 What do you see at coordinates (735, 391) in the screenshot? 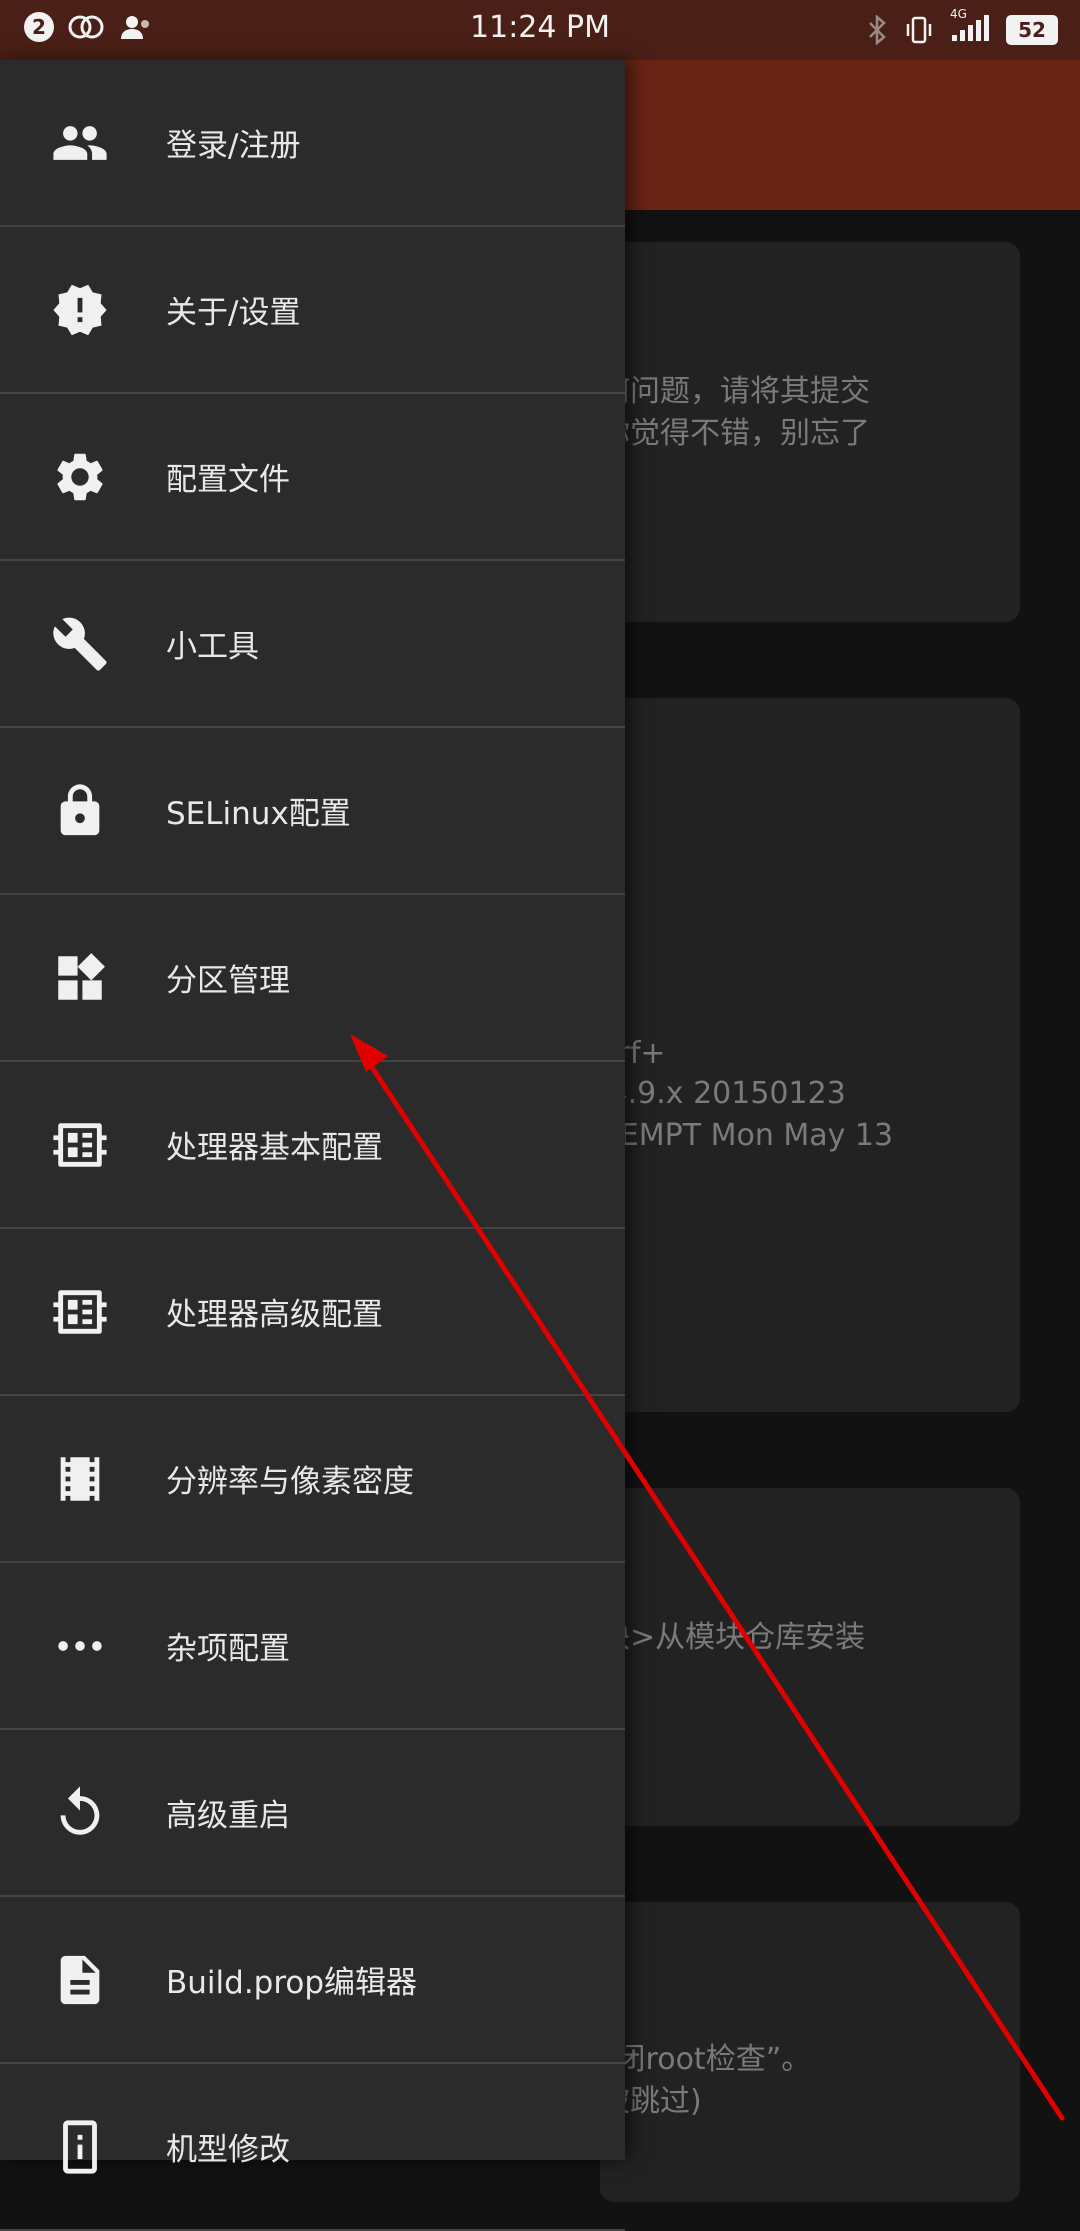
I see `card-text: 了任何问题，请将其提交` at bounding box center [735, 391].